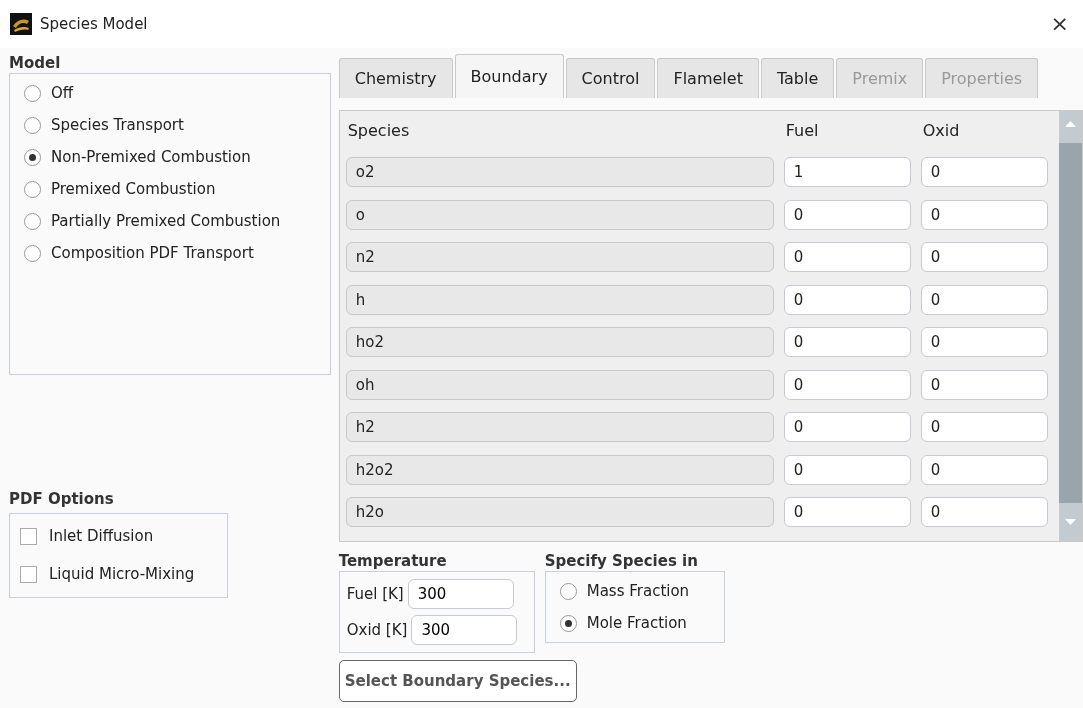 This screenshot has width=1083, height=708. Describe the element at coordinates (708, 78) in the screenshot. I see `tab: Flamelet` at that location.